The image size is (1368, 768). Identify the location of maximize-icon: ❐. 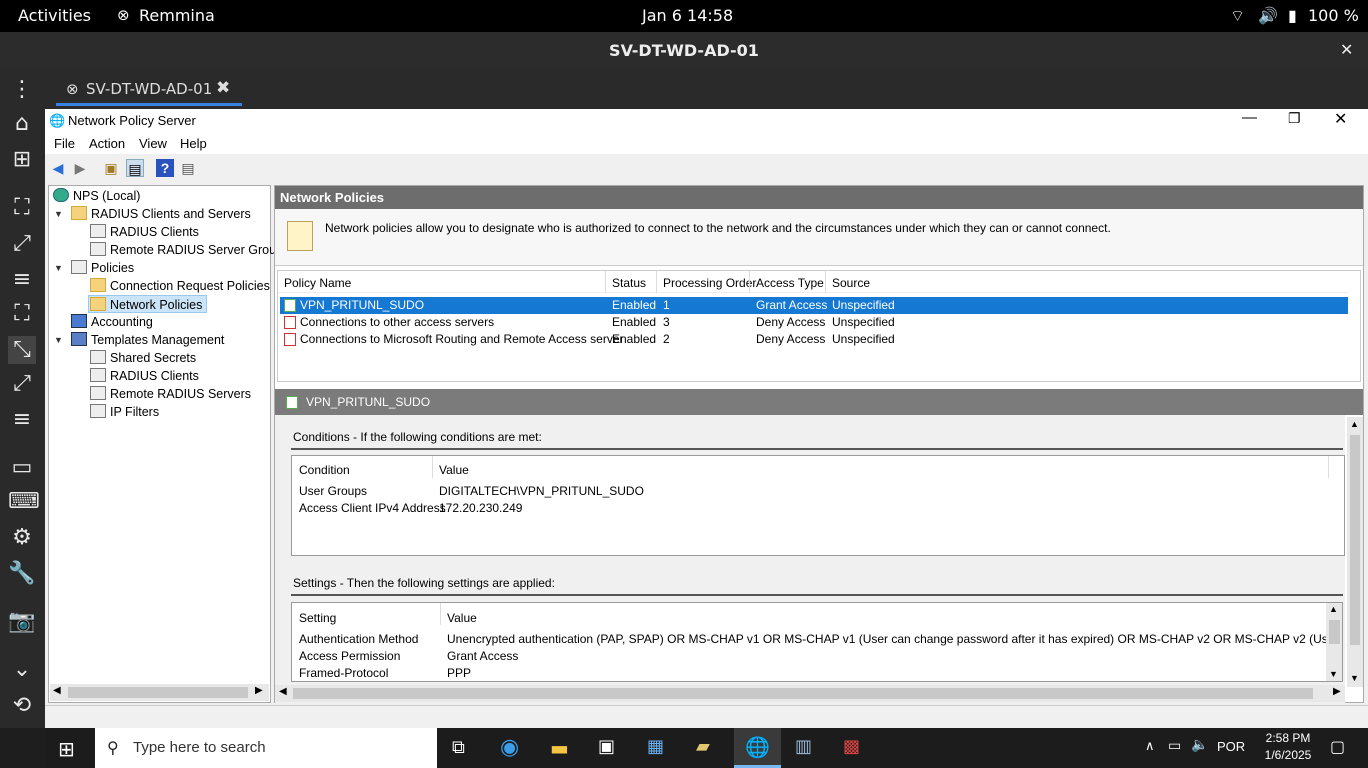
(1294, 118).